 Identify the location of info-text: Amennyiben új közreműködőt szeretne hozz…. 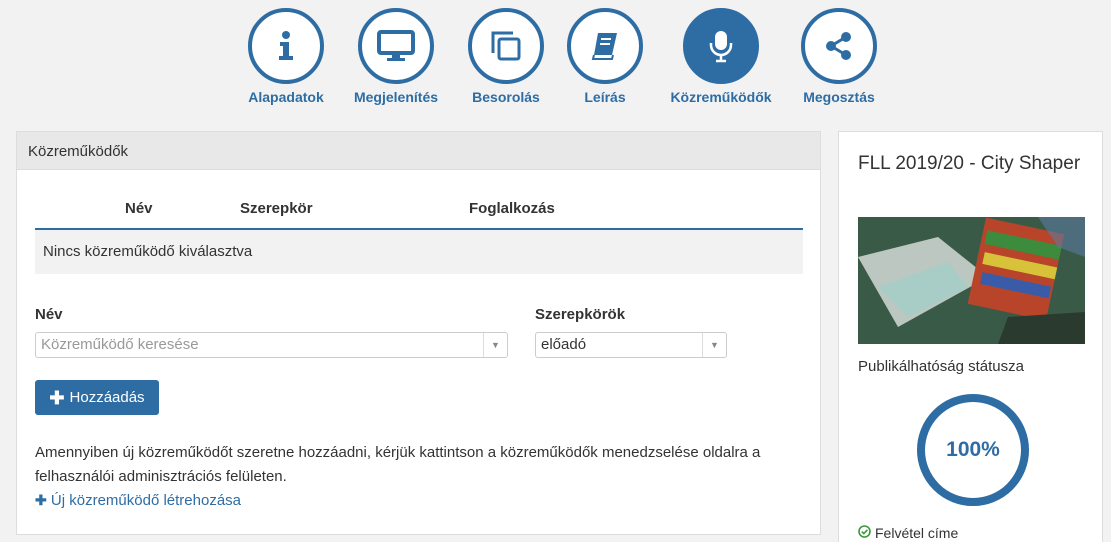
(398, 464).